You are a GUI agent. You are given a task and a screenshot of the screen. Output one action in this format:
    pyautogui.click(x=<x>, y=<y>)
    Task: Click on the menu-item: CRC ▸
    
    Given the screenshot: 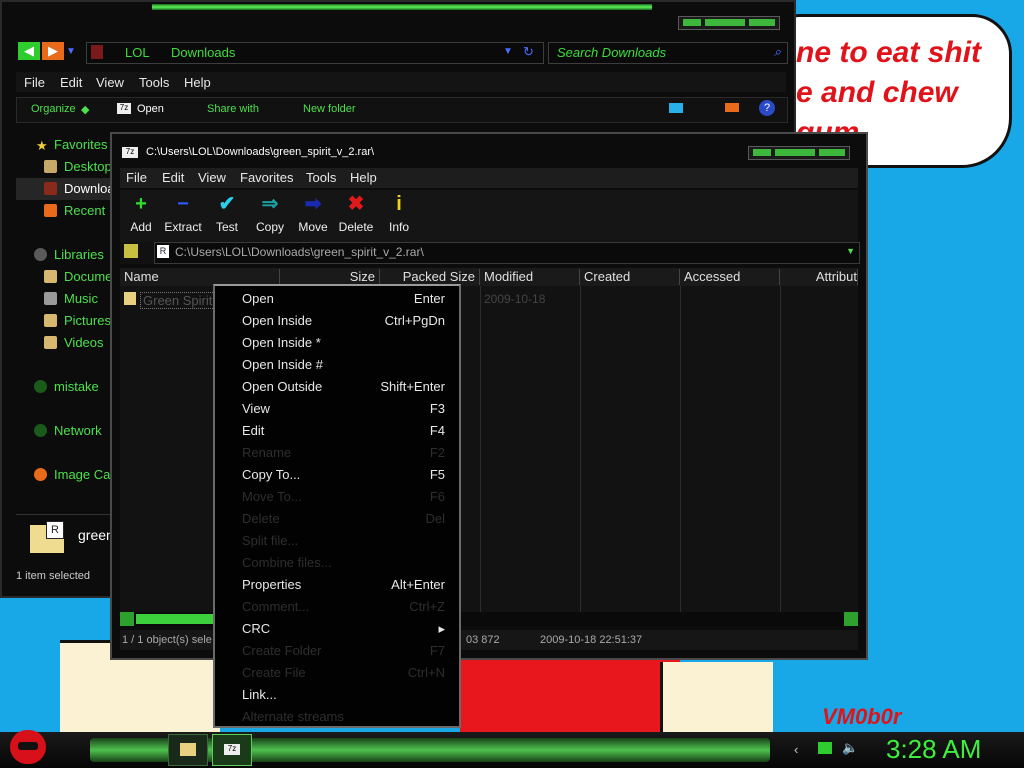 What is the action you would take?
    pyautogui.click(x=337, y=628)
    